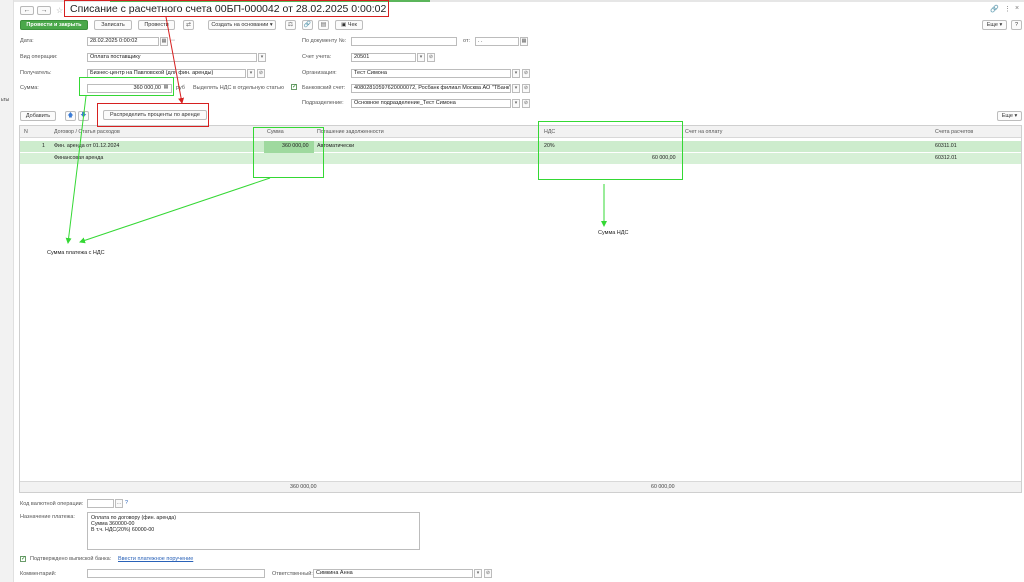  What do you see at coordinates (59, 10) in the screenshot?
I see `star-icon: ☆` at bounding box center [59, 10].